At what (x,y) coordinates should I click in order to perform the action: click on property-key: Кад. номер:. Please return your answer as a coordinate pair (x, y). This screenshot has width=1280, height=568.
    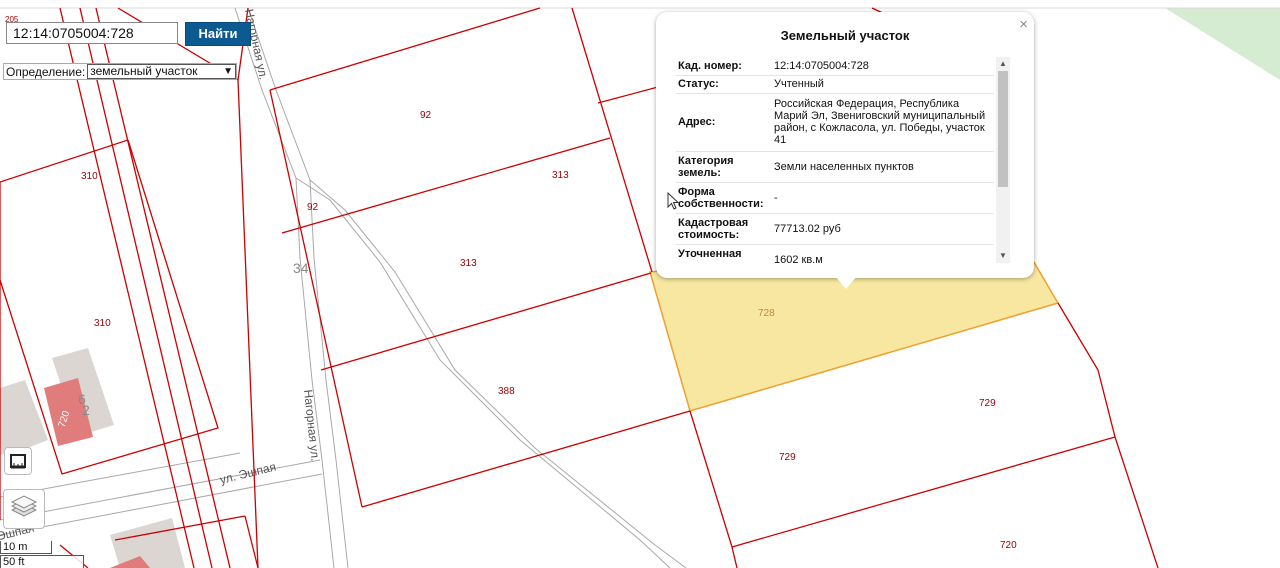
    Looking at the image, I should click on (724, 66).